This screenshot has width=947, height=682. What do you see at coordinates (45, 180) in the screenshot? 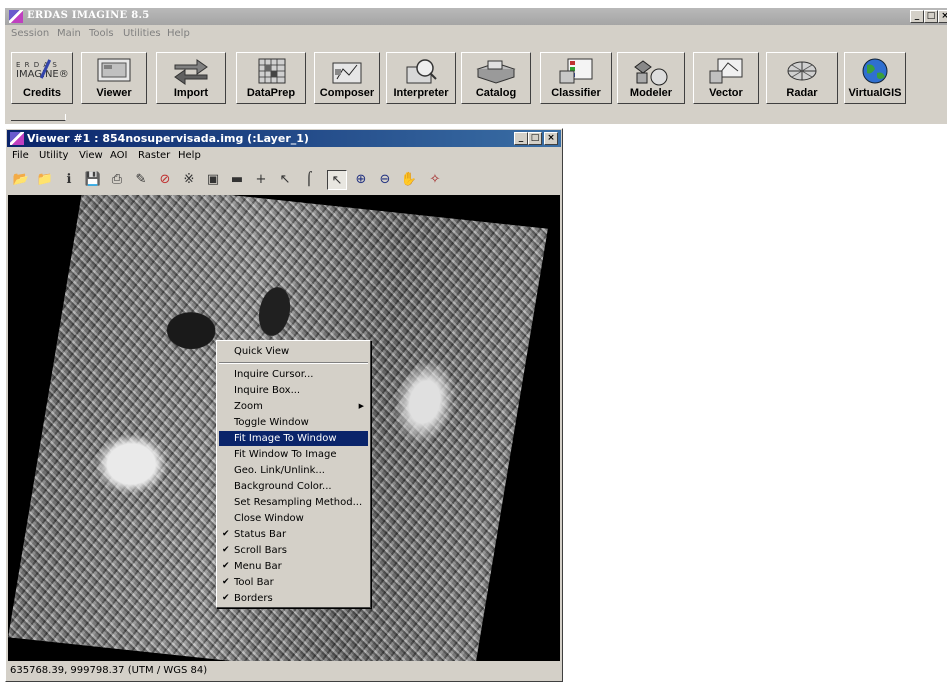
I see `open-layer-icon: 📁` at bounding box center [45, 180].